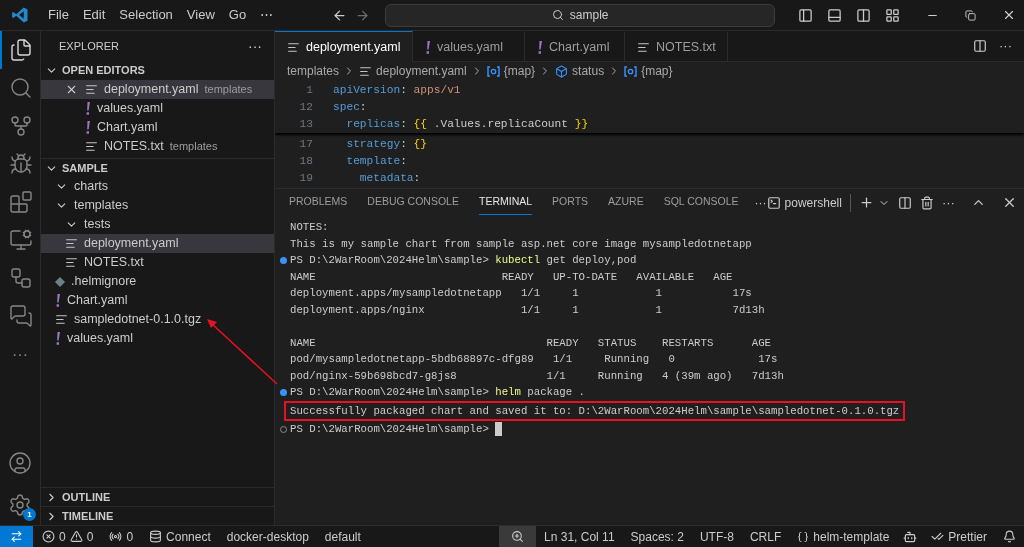  Describe the element at coordinates (773, 202) in the screenshot. I see `terminal-icon` at that location.